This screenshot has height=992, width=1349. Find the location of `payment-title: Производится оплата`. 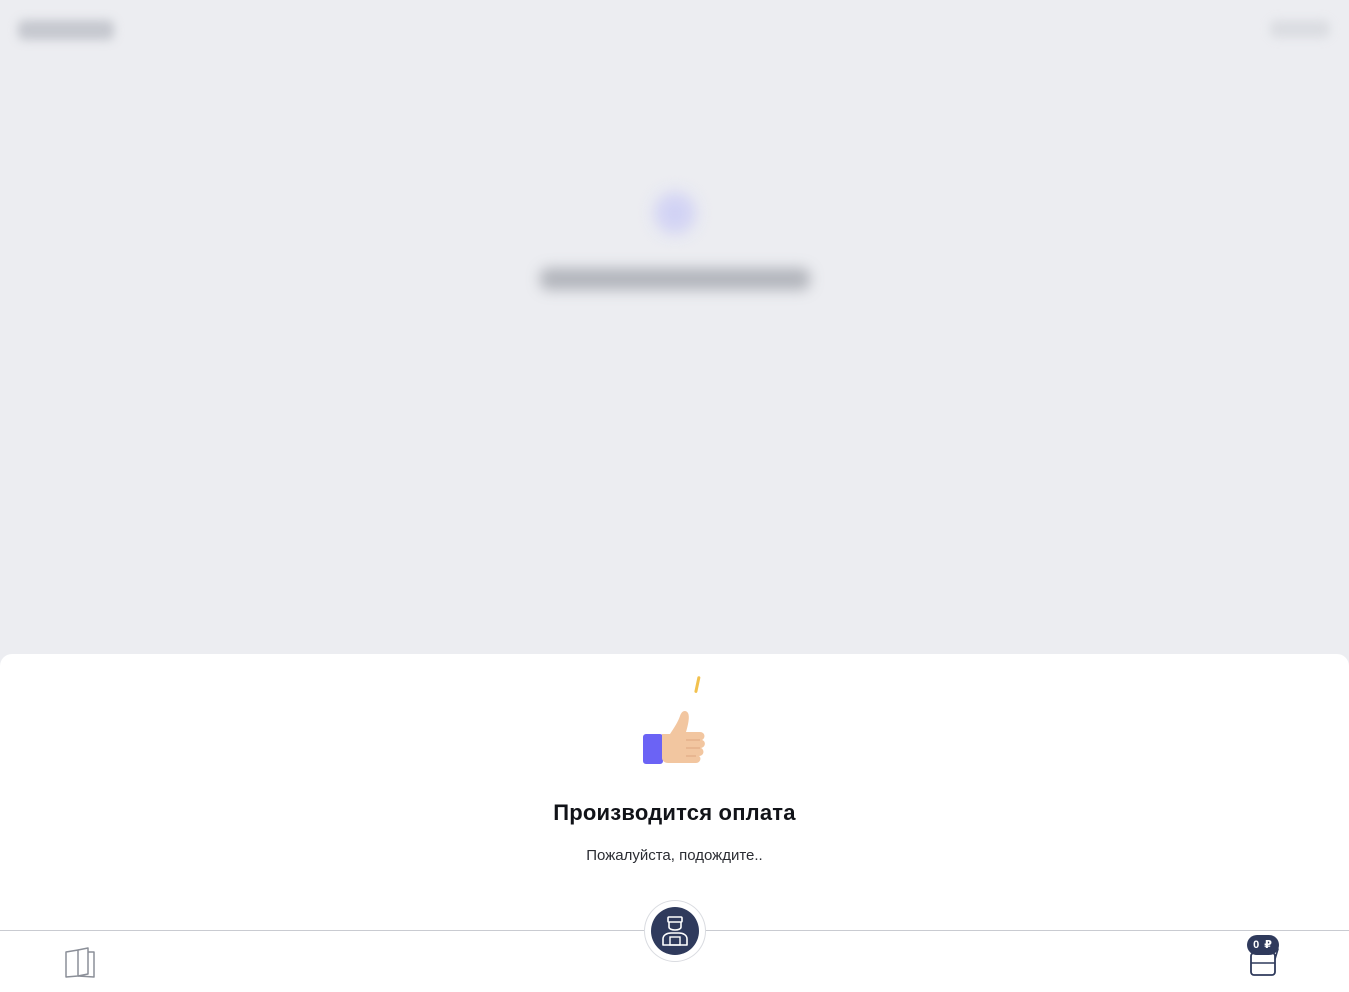

payment-title: Производится оплата is located at coordinates (674, 812).